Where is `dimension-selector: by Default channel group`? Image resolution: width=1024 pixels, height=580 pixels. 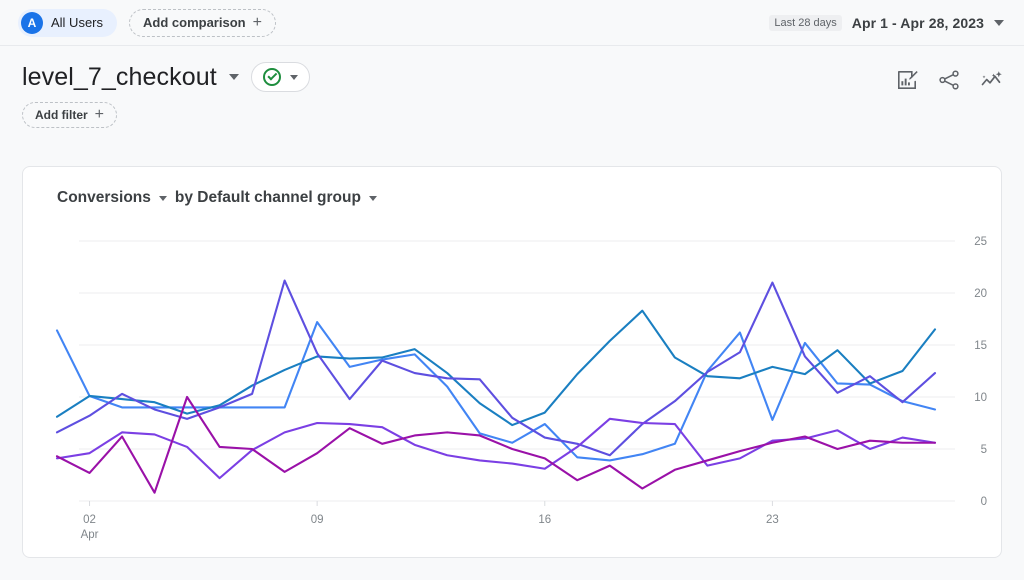 dimension-selector: by Default channel group is located at coordinates (276, 198).